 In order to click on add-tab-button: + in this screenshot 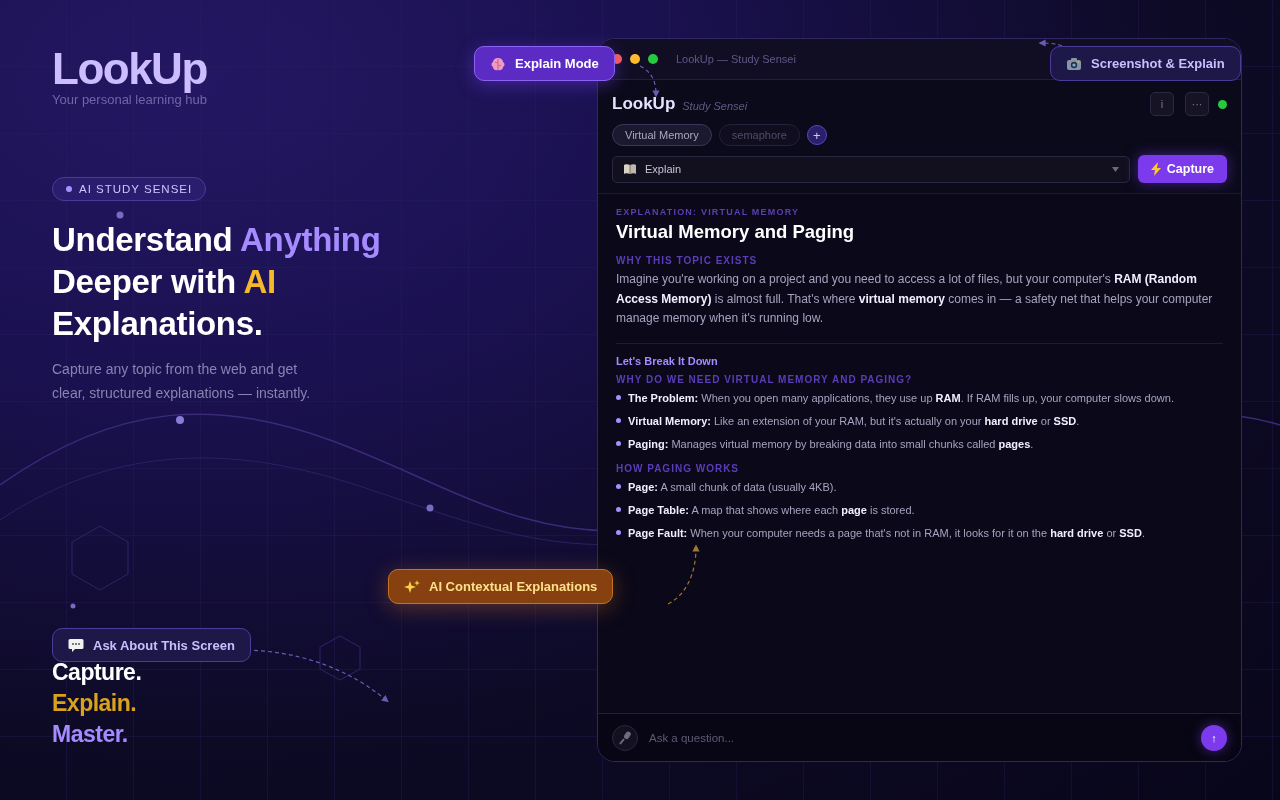, I will do `click(816, 135)`.